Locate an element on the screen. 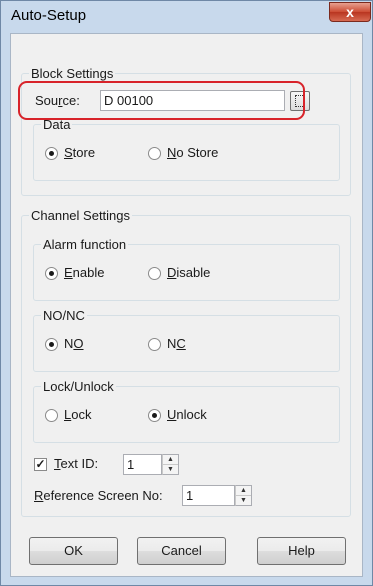  help-button: Help is located at coordinates (301, 551).